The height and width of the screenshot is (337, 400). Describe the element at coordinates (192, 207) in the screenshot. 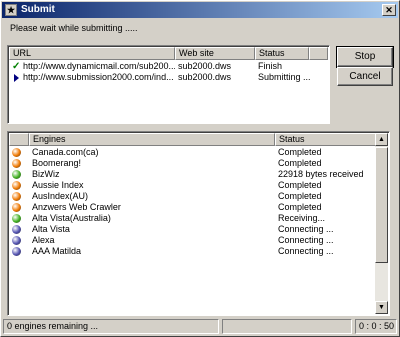

I see `engine-row: Anzwers Web Crawler Completed` at that location.